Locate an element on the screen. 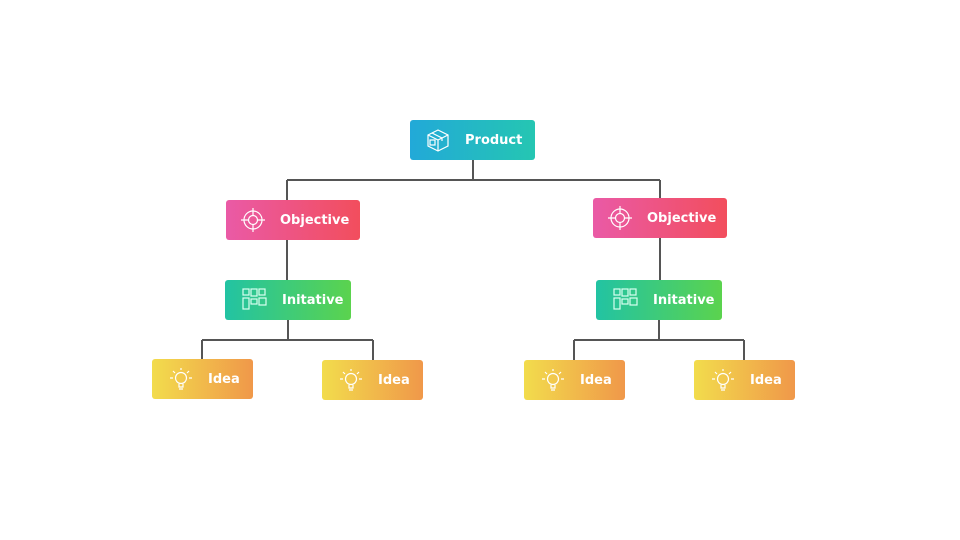  objective-node-left: Objective is located at coordinates (293, 220).